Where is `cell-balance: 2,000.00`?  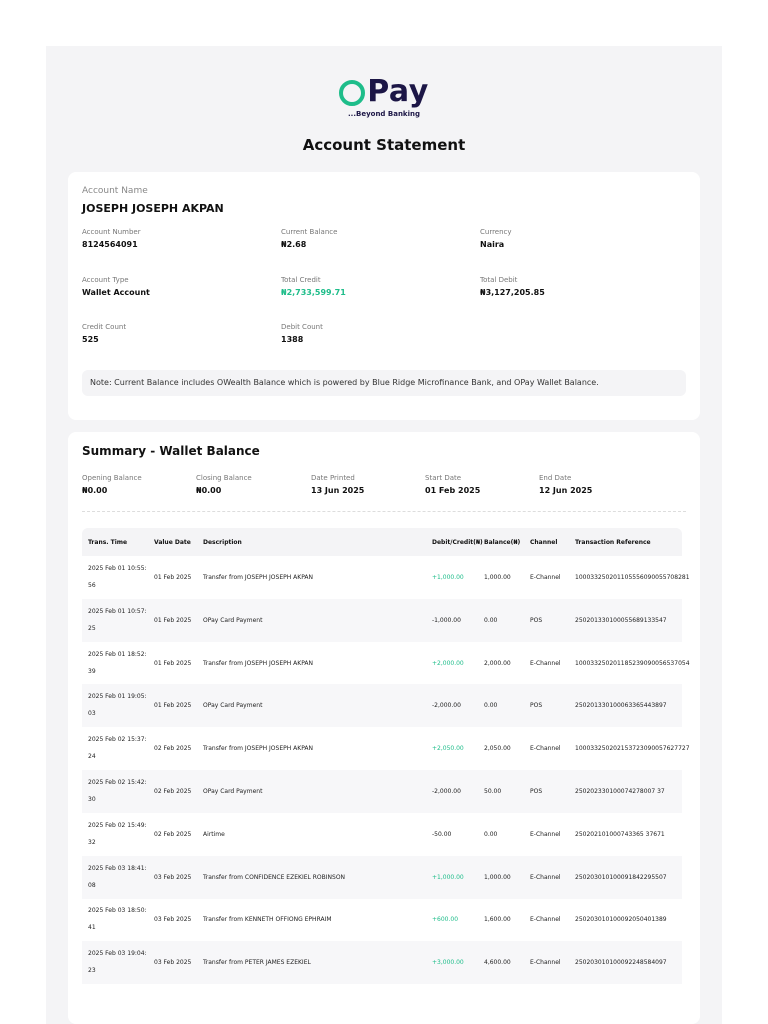 cell-balance: 2,000.00 is located at coordinates (497, 663).